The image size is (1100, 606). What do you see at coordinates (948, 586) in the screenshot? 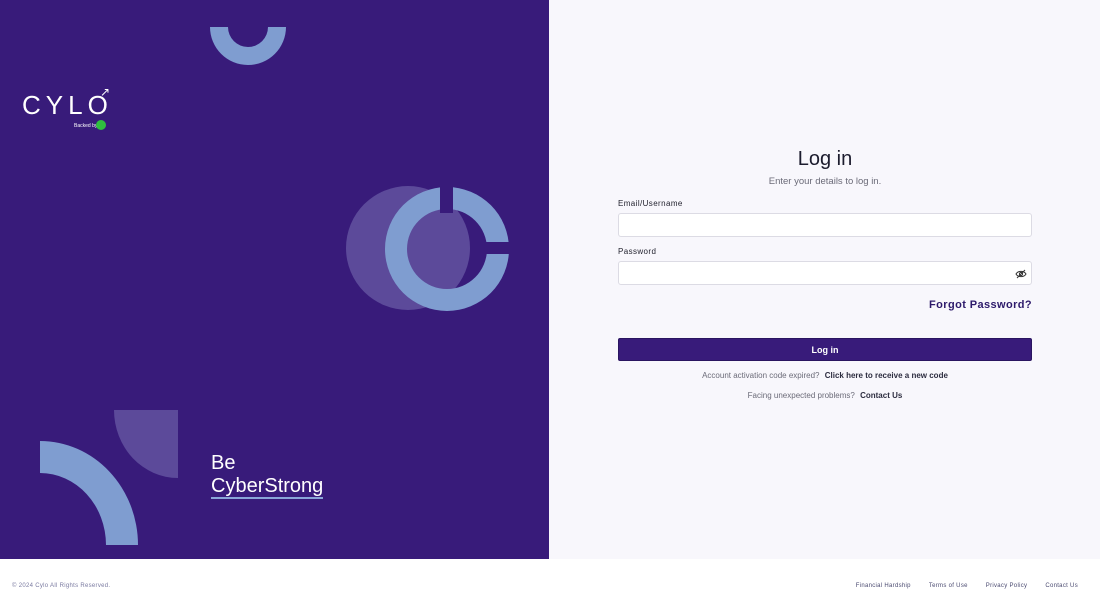
I see `footer-link-terms: Terms of Use` at bounding box center [948, 586].